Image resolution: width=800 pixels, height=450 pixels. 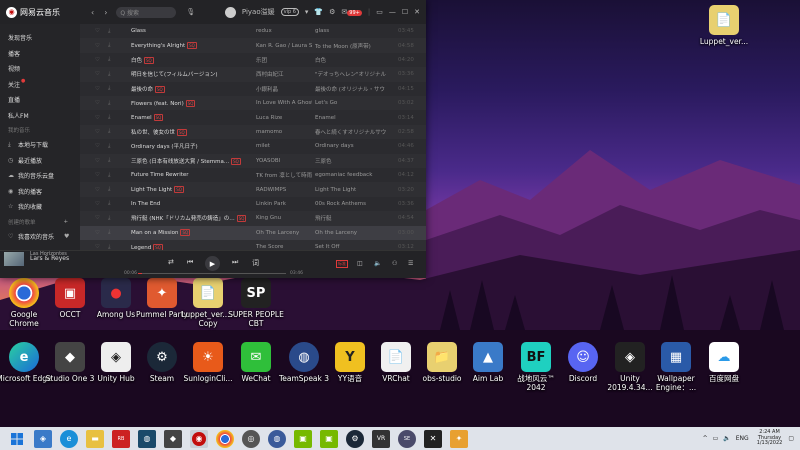 What do you see at coordinates (284, 218) in the screenshot?
I see `song-artist: King Gnu` at bounding box center [284, 218].